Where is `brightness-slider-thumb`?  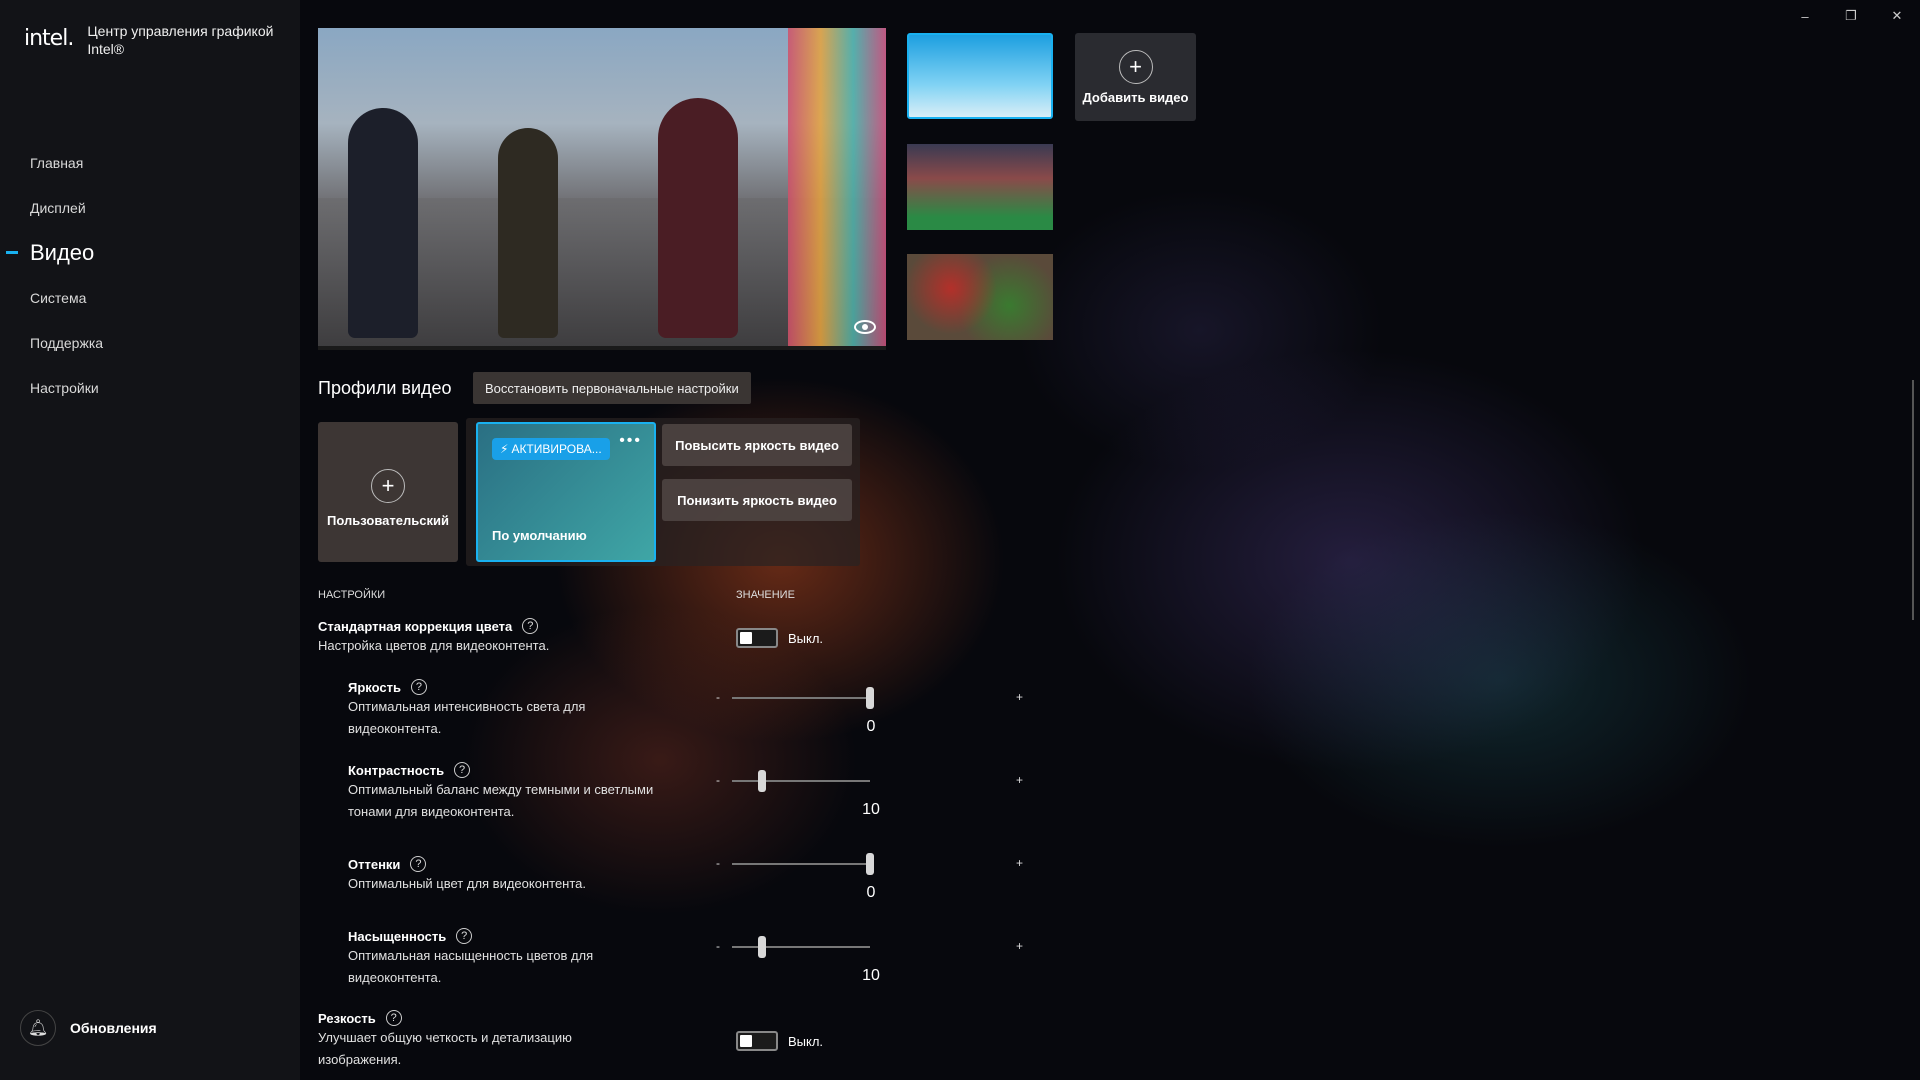 brightness-slider-thumb is located at coordinates (870, 698).